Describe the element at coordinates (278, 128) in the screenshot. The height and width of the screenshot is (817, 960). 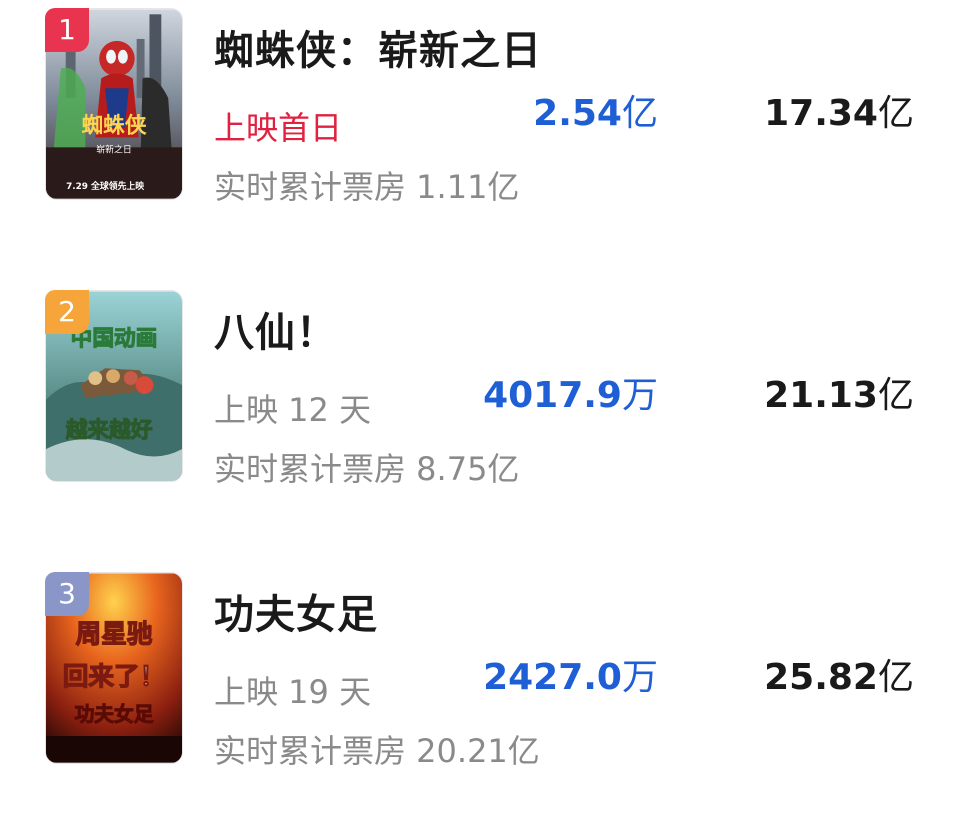
I see `release-status: 上映首日` at that location.